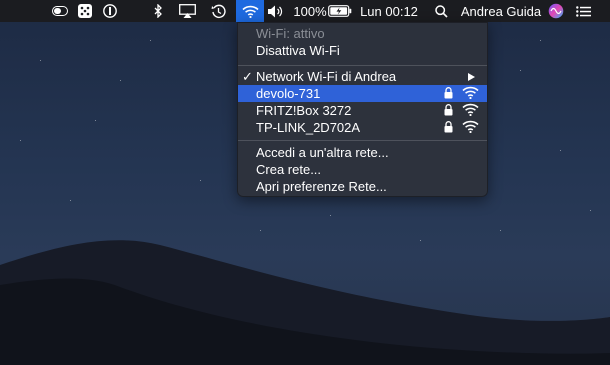  Describe the element at coordinates (362, 127) in the screenshot. I see `network-item: TP-LINK_2D702A` at that location.